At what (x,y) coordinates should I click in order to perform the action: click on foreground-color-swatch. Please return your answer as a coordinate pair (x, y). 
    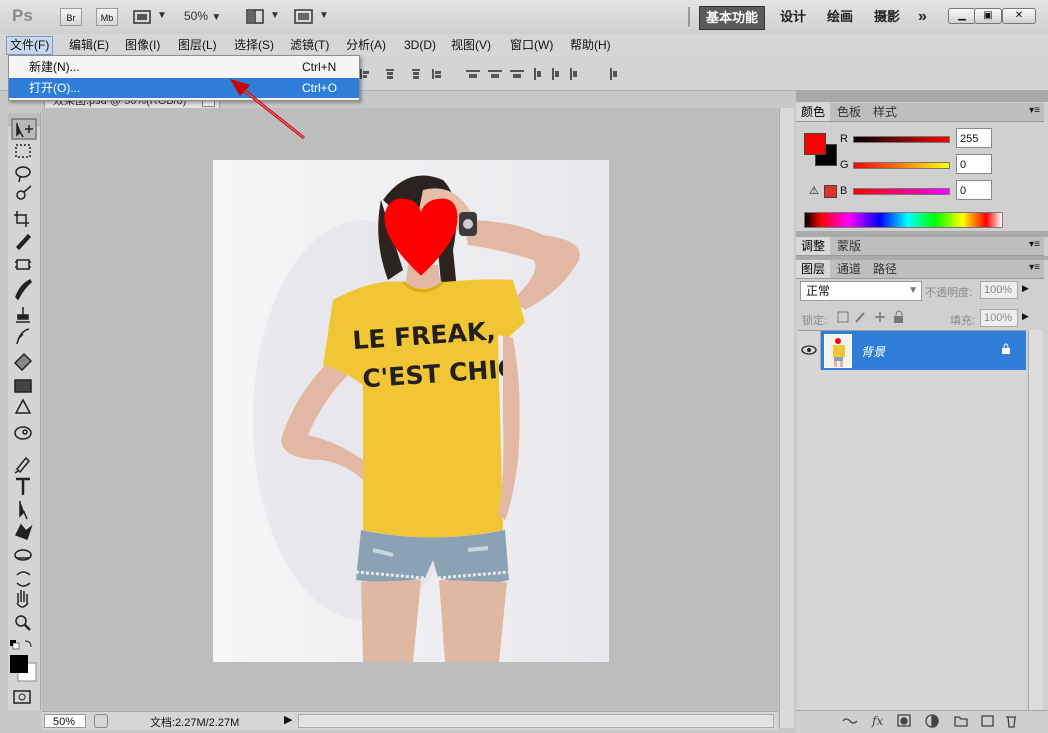
    Looking at the image, I should click on (815, 144).